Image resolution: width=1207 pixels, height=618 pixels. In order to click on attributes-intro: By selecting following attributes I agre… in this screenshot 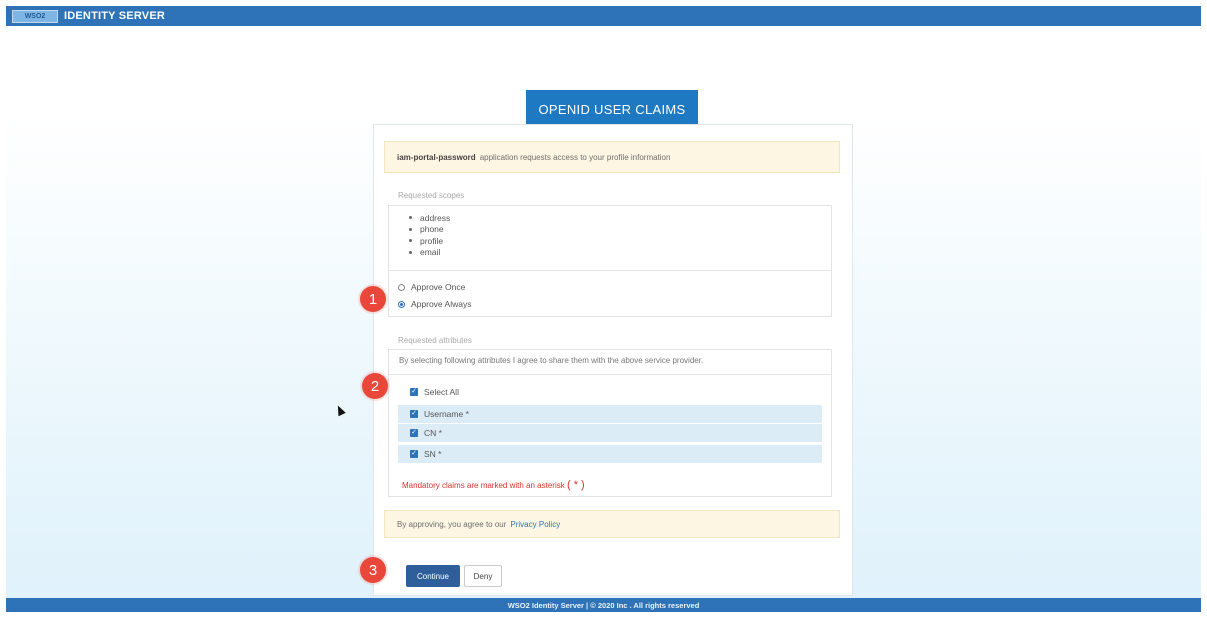, I will do `click(551, 360)`.